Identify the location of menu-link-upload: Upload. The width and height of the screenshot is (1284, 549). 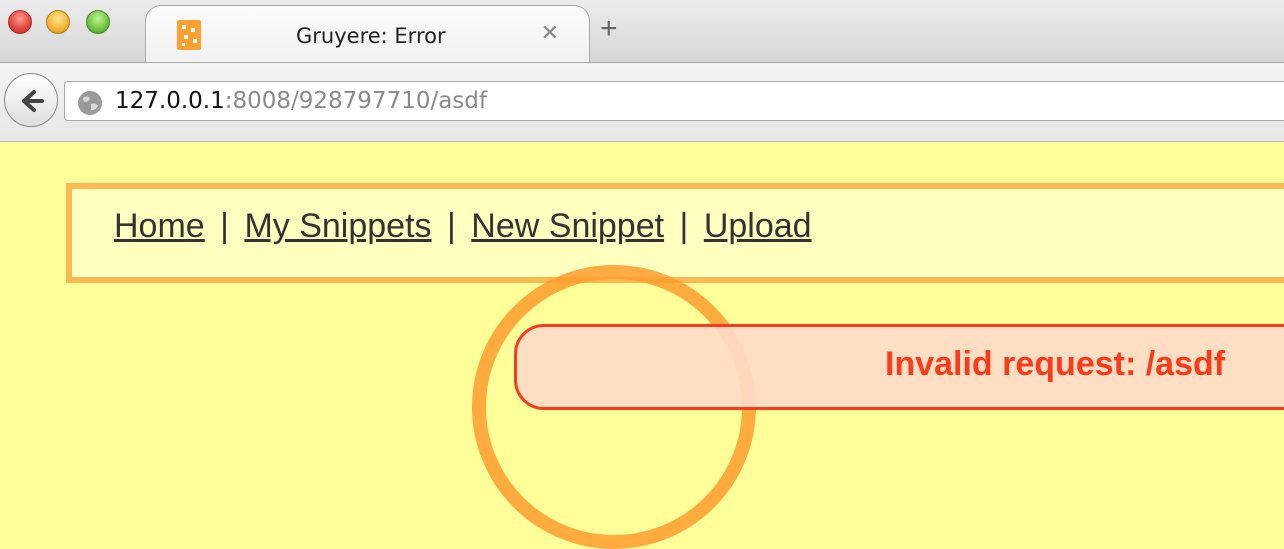
(758, 226).